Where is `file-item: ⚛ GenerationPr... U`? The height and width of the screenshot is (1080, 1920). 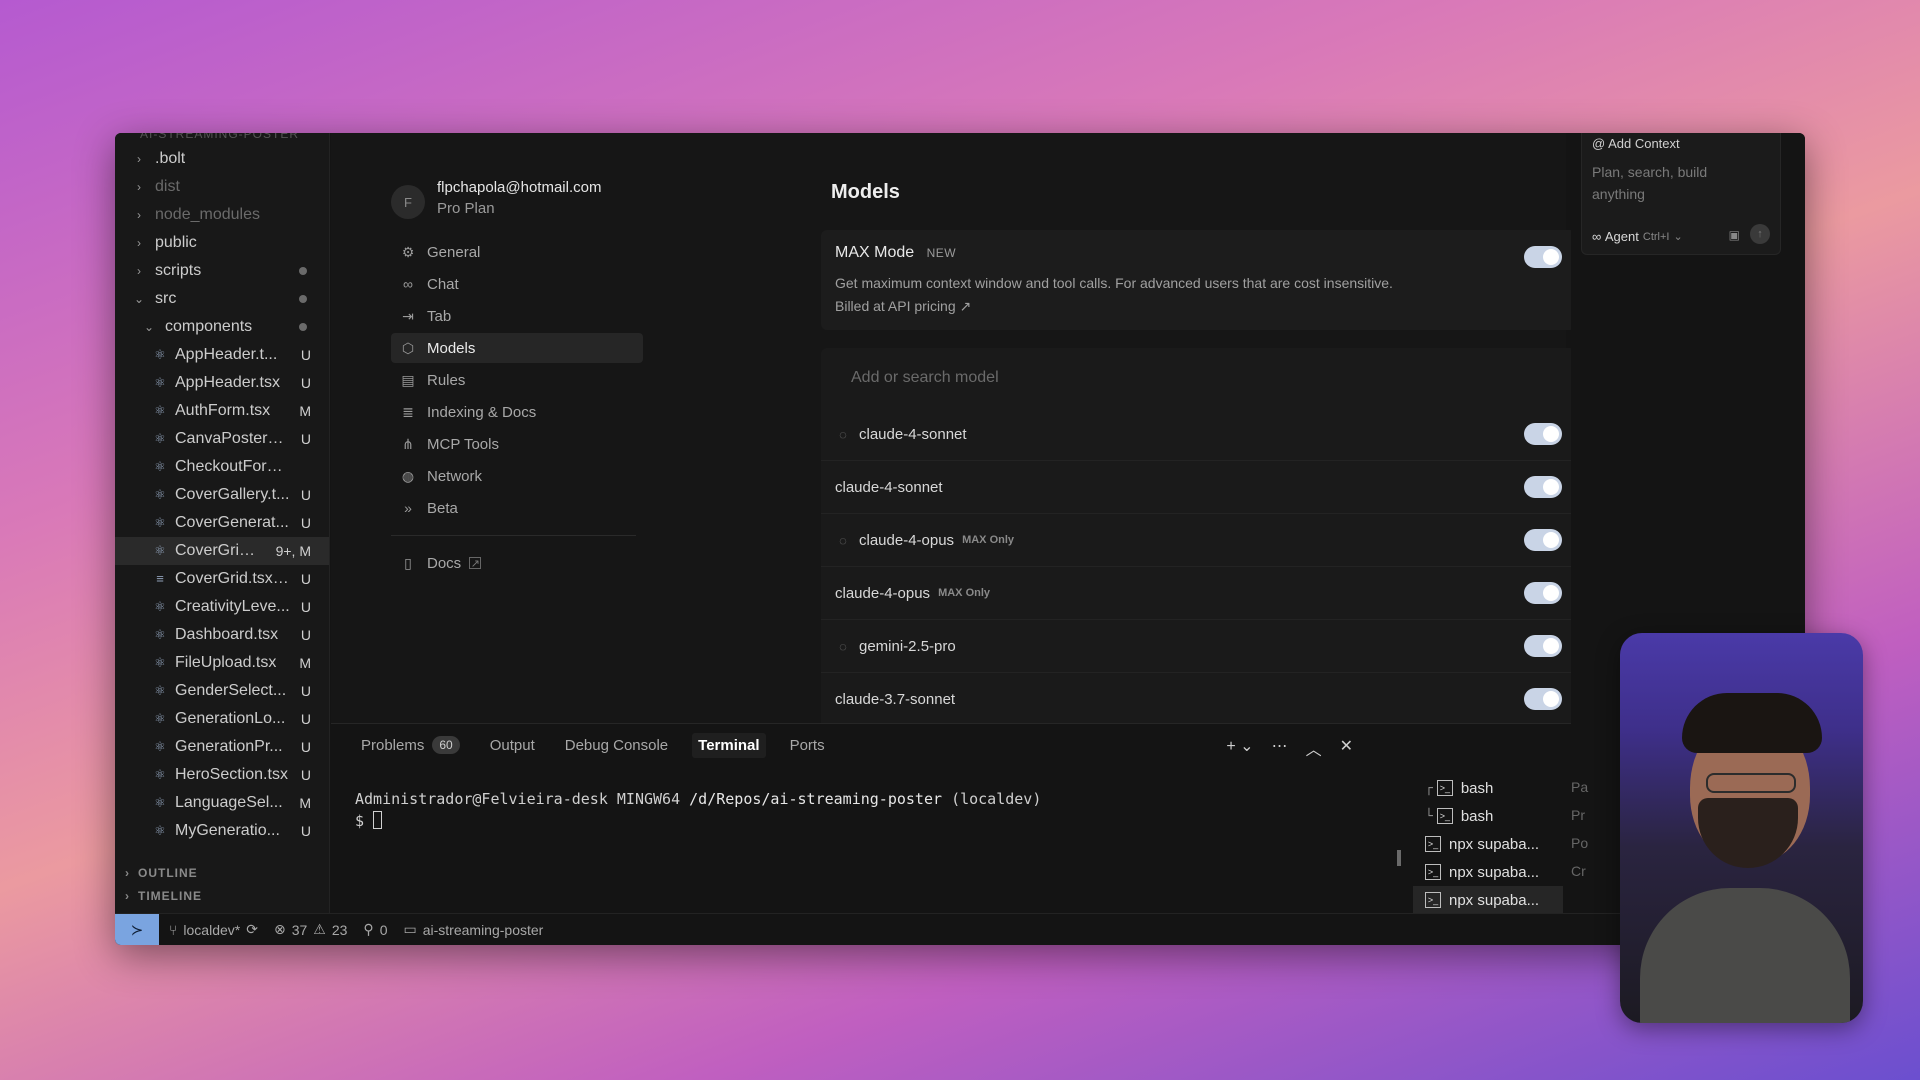
file-item: ⚛ GenerationPr... U is located at coordinates (222, 747).